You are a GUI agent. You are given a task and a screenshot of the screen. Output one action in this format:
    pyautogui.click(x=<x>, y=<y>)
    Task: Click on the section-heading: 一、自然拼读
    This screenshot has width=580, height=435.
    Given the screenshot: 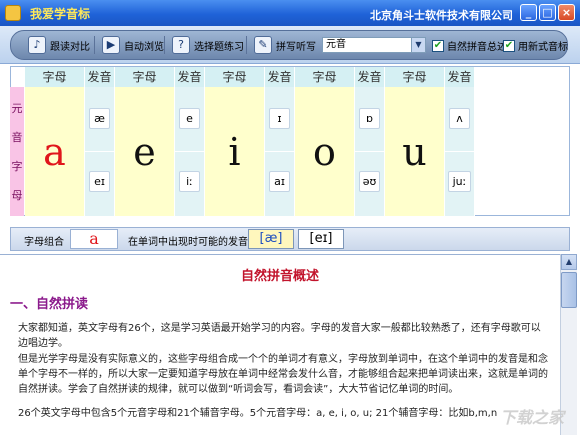 What is the action you would take?
    pyautogui.click(x=49, y=304)
    